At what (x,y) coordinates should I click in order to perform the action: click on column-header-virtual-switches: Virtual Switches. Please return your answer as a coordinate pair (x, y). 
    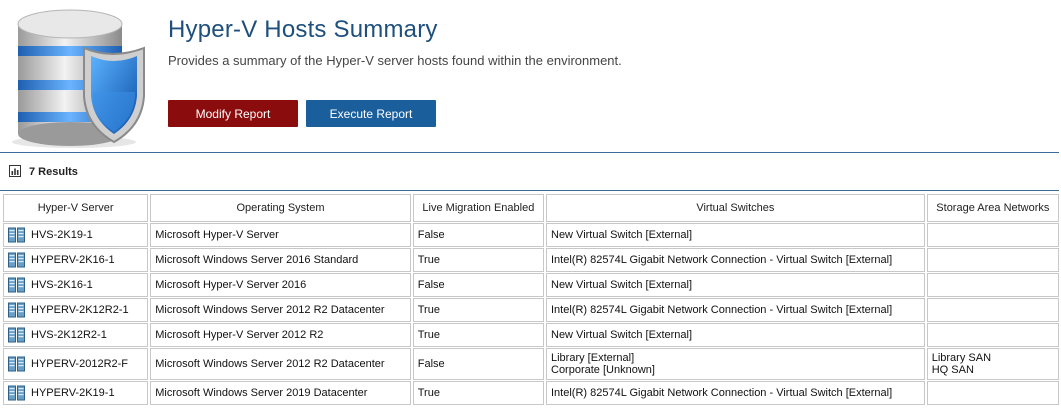
    Looking at the image, I should click on (735, 208).